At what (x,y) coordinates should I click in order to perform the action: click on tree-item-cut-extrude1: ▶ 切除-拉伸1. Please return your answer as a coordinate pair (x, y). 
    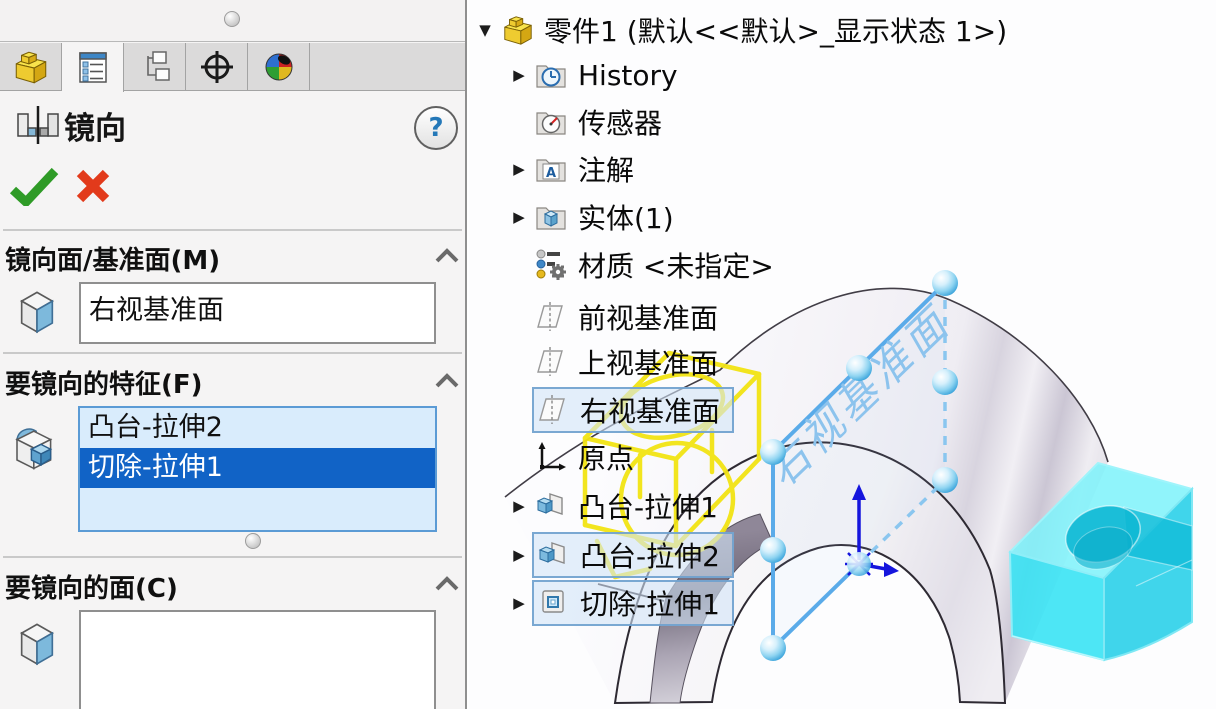
    Looking at the image, I should click on (620, 603).